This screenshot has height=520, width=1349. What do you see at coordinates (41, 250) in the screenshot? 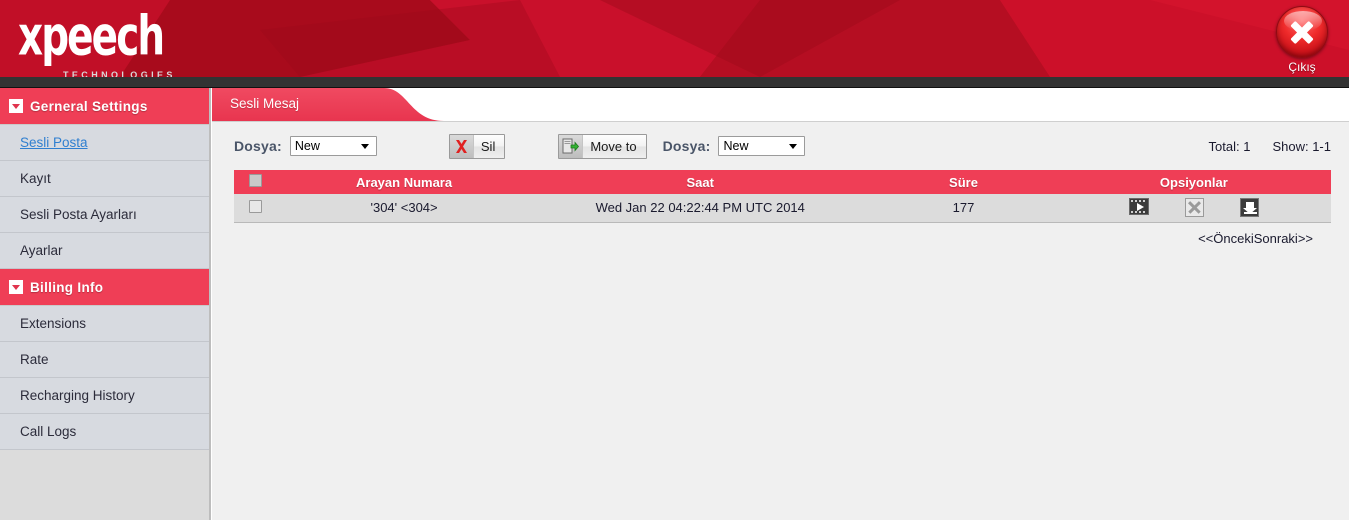
I see `sidebar-item-label: Ayarlar` at bounding box center [41, 250].